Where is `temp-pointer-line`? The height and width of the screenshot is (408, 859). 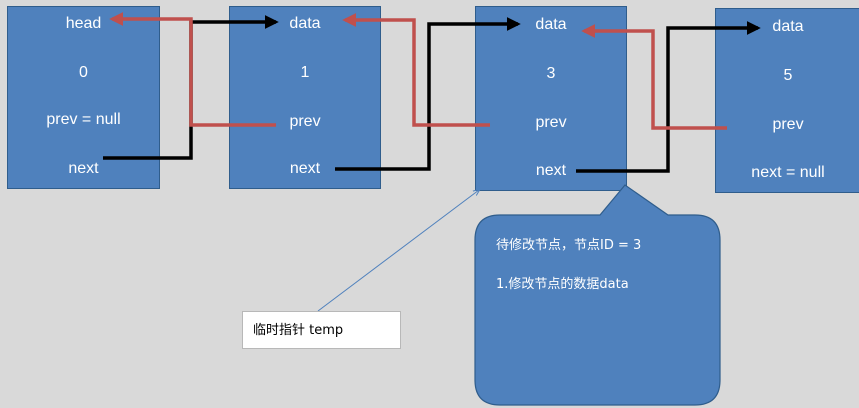 temp-pointer-line is located at coordinates (398, 251).